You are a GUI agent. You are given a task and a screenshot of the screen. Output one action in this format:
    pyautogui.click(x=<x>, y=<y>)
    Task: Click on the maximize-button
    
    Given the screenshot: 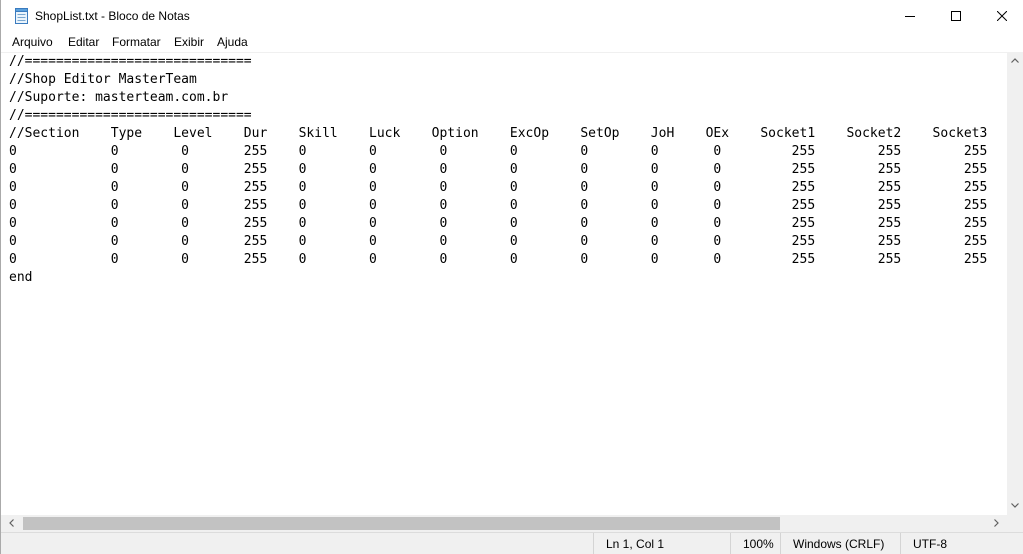 What is the action you would take?
    pyautogui.click(x=956, y=16)
    